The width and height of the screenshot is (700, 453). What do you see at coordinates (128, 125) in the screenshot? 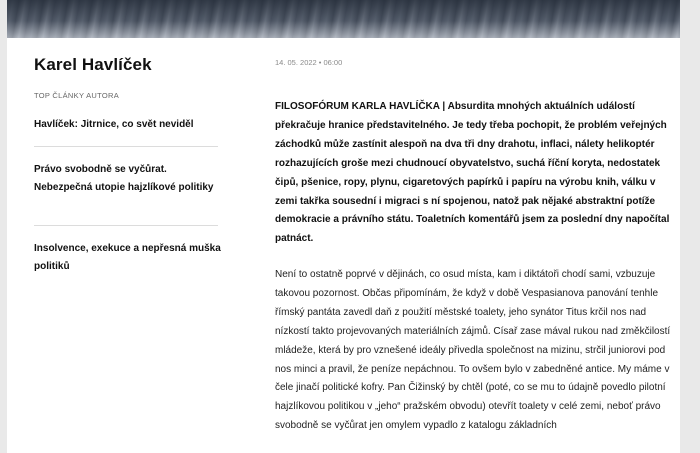
I see `sidebar-article-link: Havlíček: Jitrnice, co svět neviděl` at bounding box center [128, 125].